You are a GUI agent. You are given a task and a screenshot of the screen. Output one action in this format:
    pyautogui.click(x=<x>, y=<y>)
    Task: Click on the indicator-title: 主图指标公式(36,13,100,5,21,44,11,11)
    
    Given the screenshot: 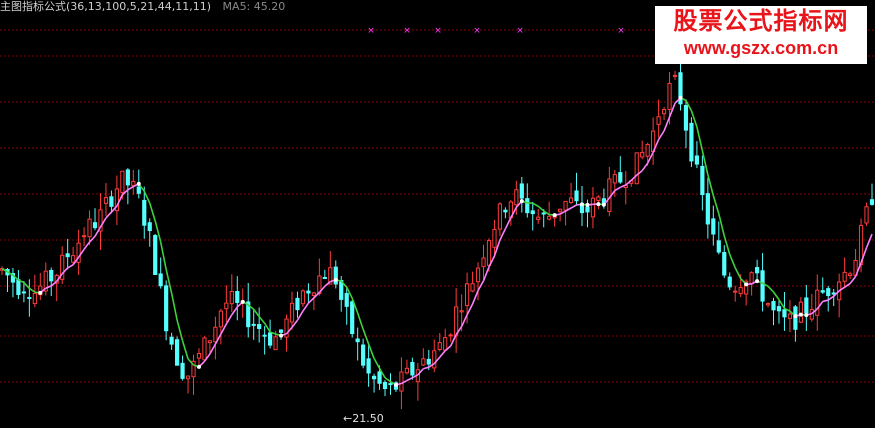 What is the action you would take?
    pyautogui.click(x=106, y=6)
    